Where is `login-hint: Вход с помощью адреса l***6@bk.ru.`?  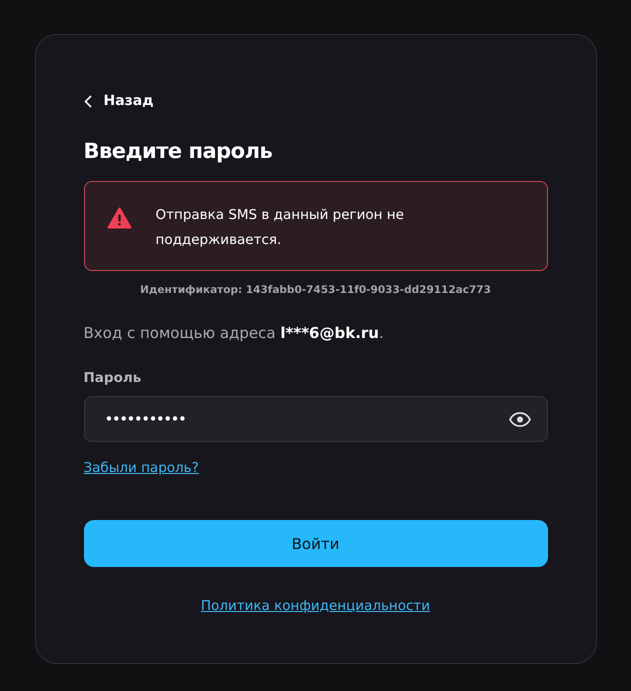
login-hint: Вход с помощью адреса l***6@bk.ru. is located at coordinates (234, 333).